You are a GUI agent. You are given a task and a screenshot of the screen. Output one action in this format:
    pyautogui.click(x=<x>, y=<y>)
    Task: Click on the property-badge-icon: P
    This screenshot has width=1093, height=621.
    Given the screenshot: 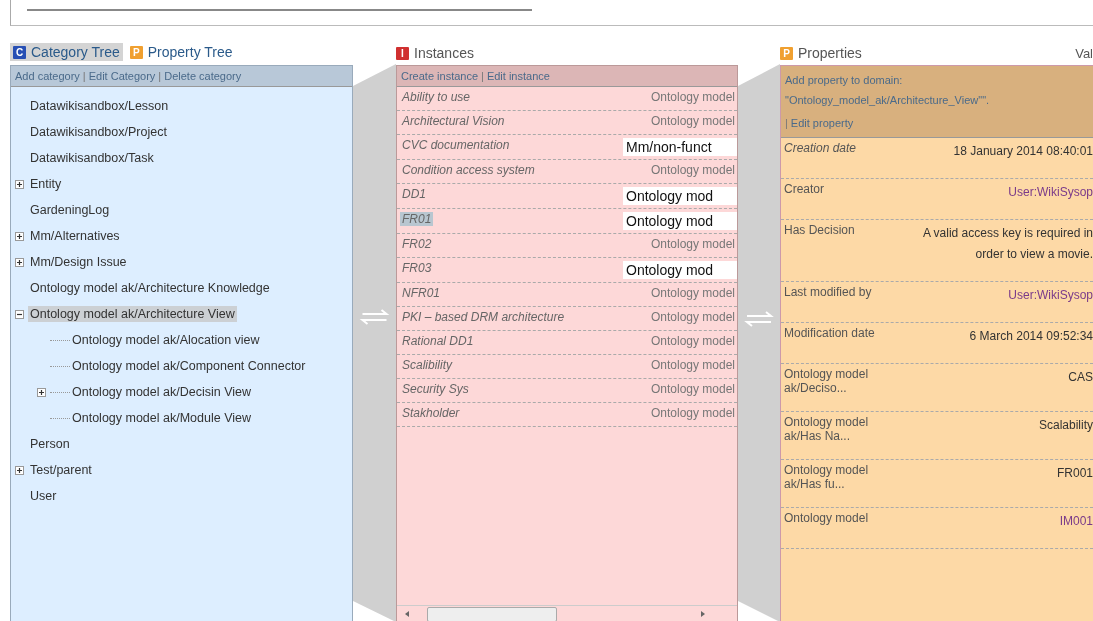 What is the action you would take?
    pyautogui.click(x=786, y=53)
    